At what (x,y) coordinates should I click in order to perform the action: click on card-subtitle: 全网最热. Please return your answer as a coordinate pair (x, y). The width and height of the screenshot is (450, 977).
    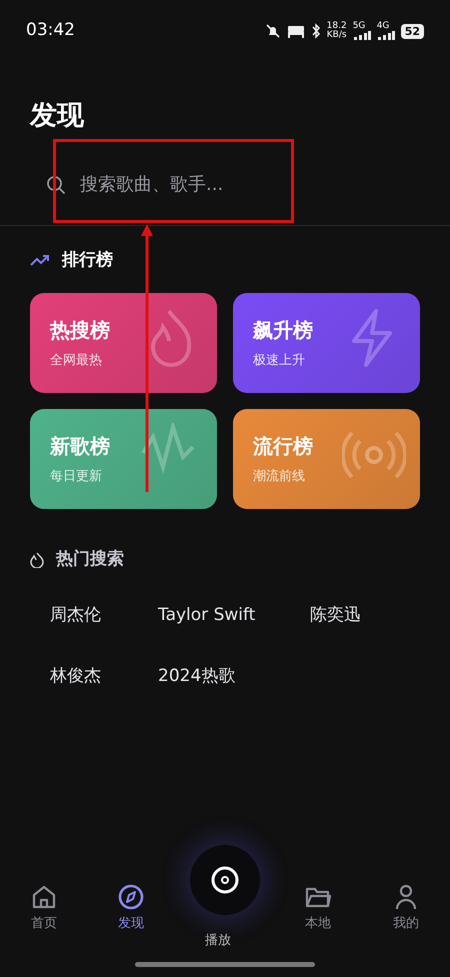
    Looking at the image, I should click on (76, 361).